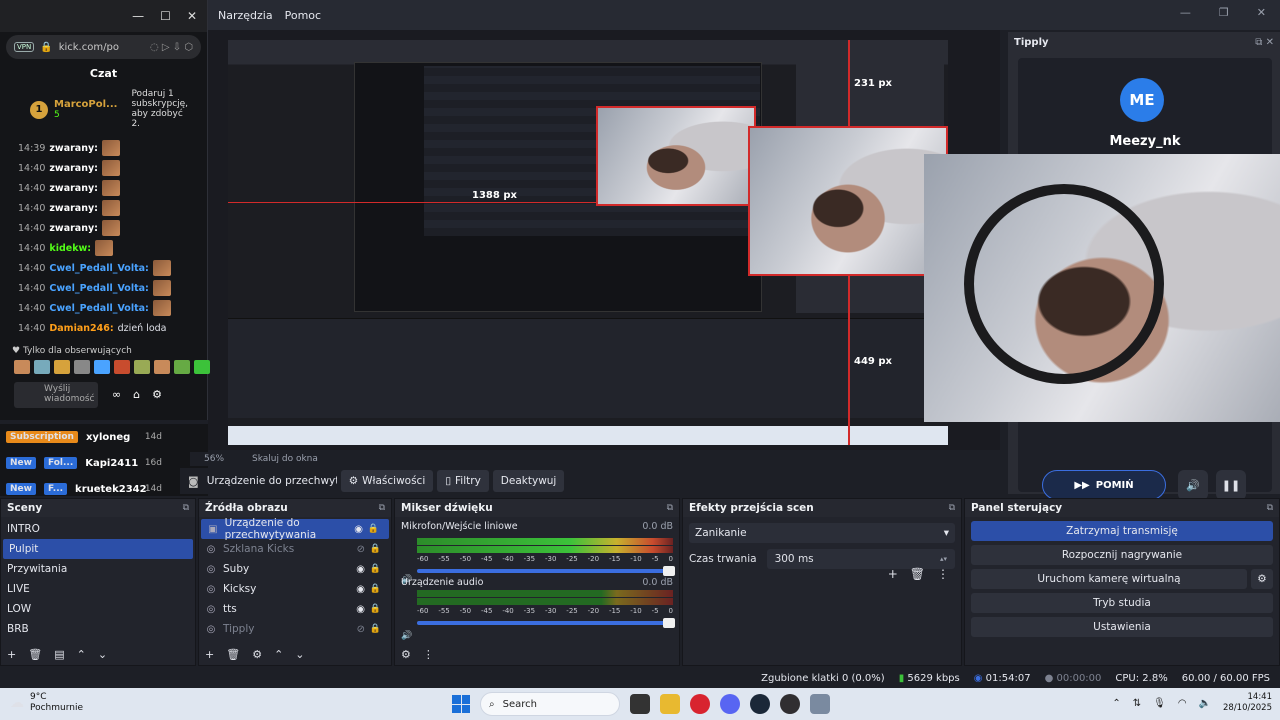 The image size is (1280, 720). Describe the element at coordinates (89, 47) in the screenshot. I see `url-text: kick.com/po` at that location.